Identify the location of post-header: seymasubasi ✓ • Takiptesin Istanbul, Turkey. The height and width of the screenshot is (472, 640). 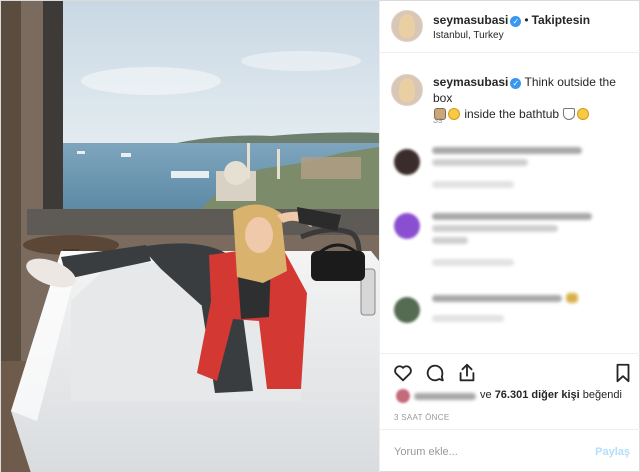
(510, 27).